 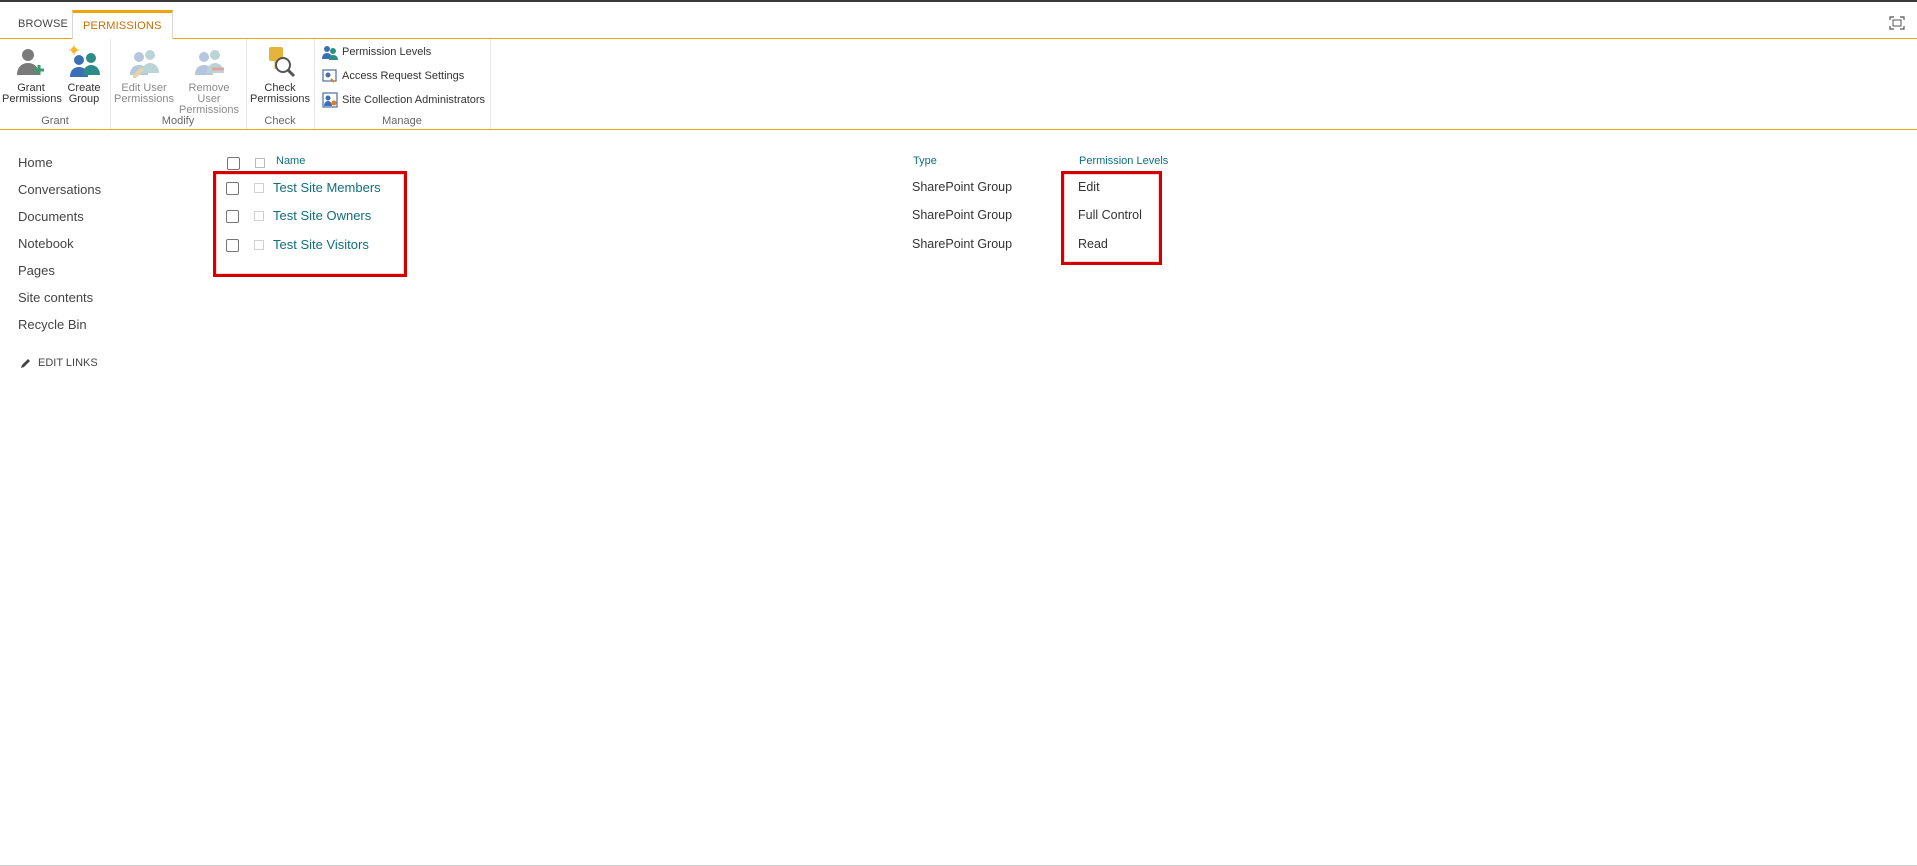 I want to click on pencil-icon, so click(x=25, y=364).